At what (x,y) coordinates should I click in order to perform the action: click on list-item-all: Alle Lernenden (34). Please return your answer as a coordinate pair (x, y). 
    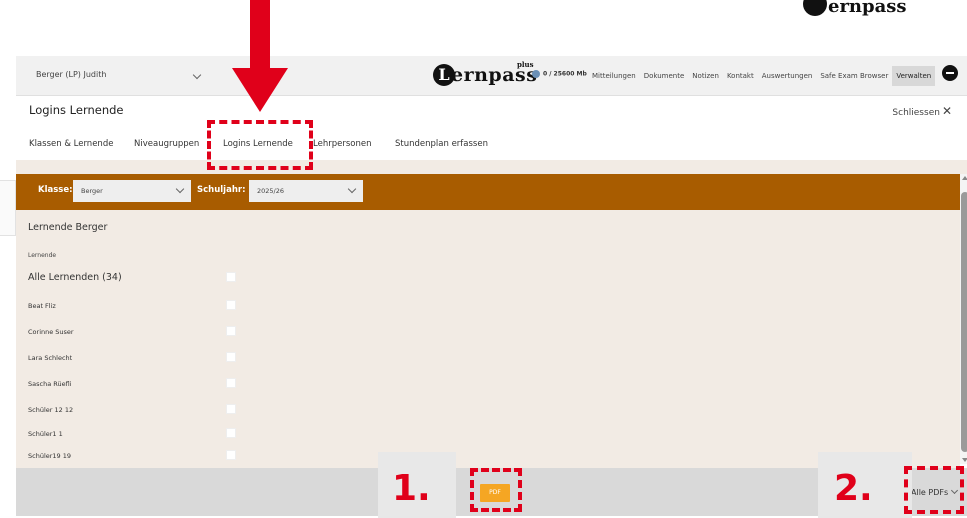
    Looking at the image, I should click on (132, 284).